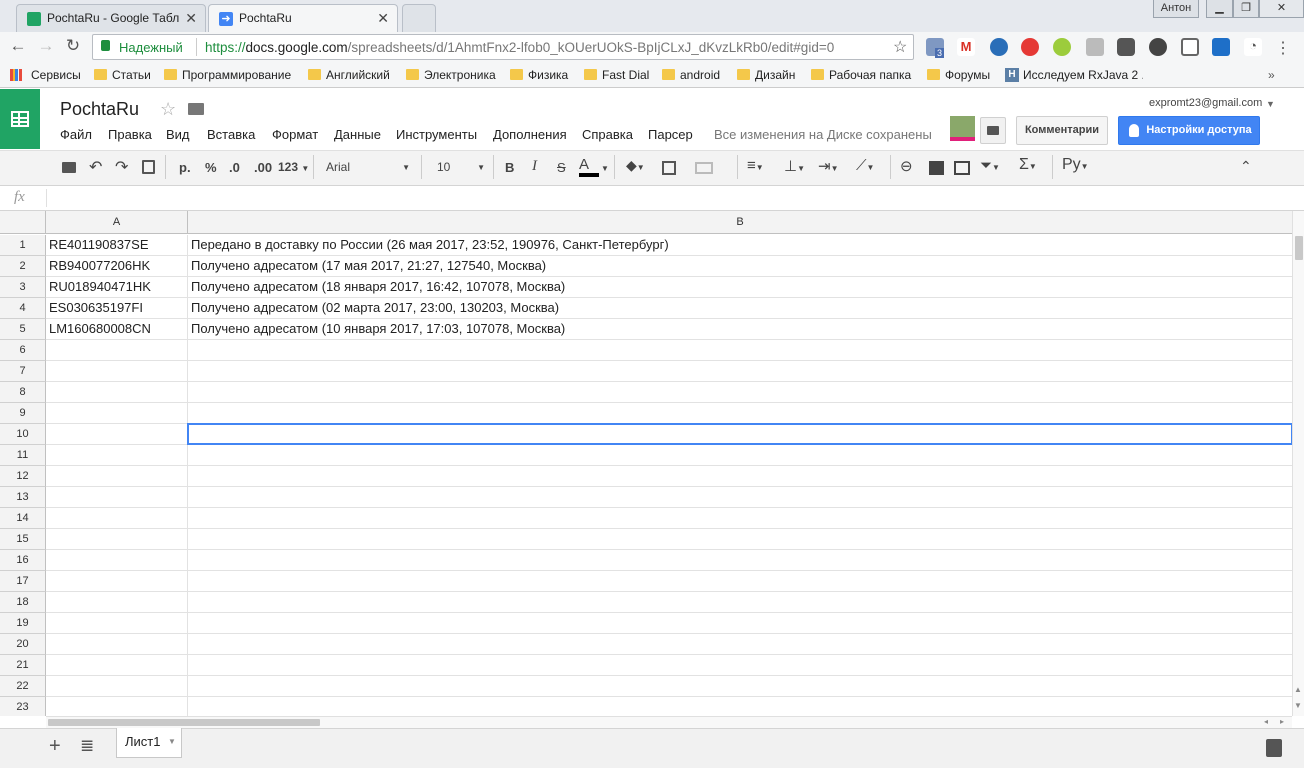 The width and height of the screenshot is (1304, 768). Describe the element at coordinates (23, 266) in the screenshot. I see `row-header: 2` at that location.